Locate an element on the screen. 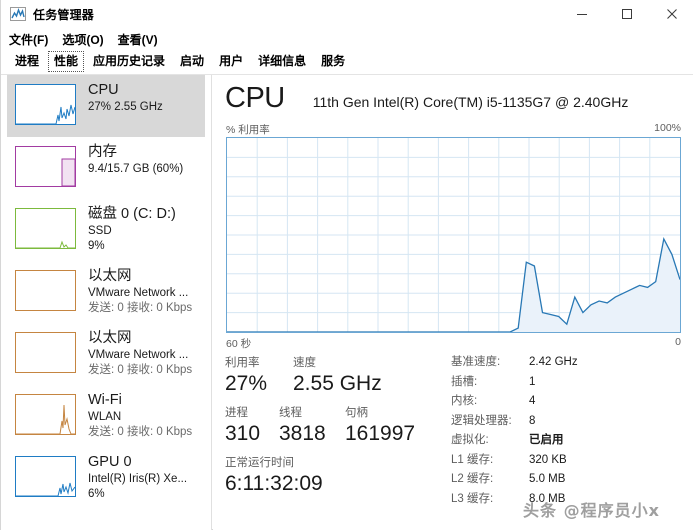 The height and width of the screenshot is (530, 693). sidebar-item-wifi-title: Wi-Fi is located at coordinates (105, 400).